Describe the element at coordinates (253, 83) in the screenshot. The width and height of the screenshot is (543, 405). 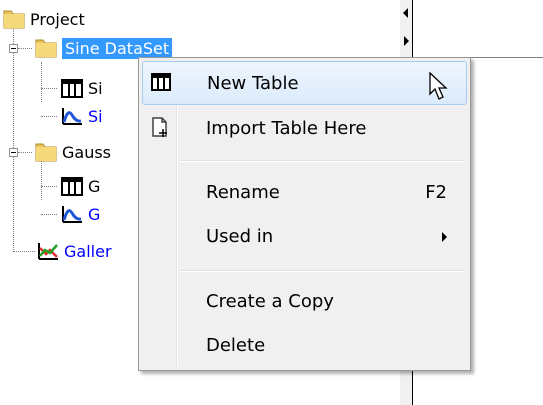
I see `menu-item-label: New Table` at that location.